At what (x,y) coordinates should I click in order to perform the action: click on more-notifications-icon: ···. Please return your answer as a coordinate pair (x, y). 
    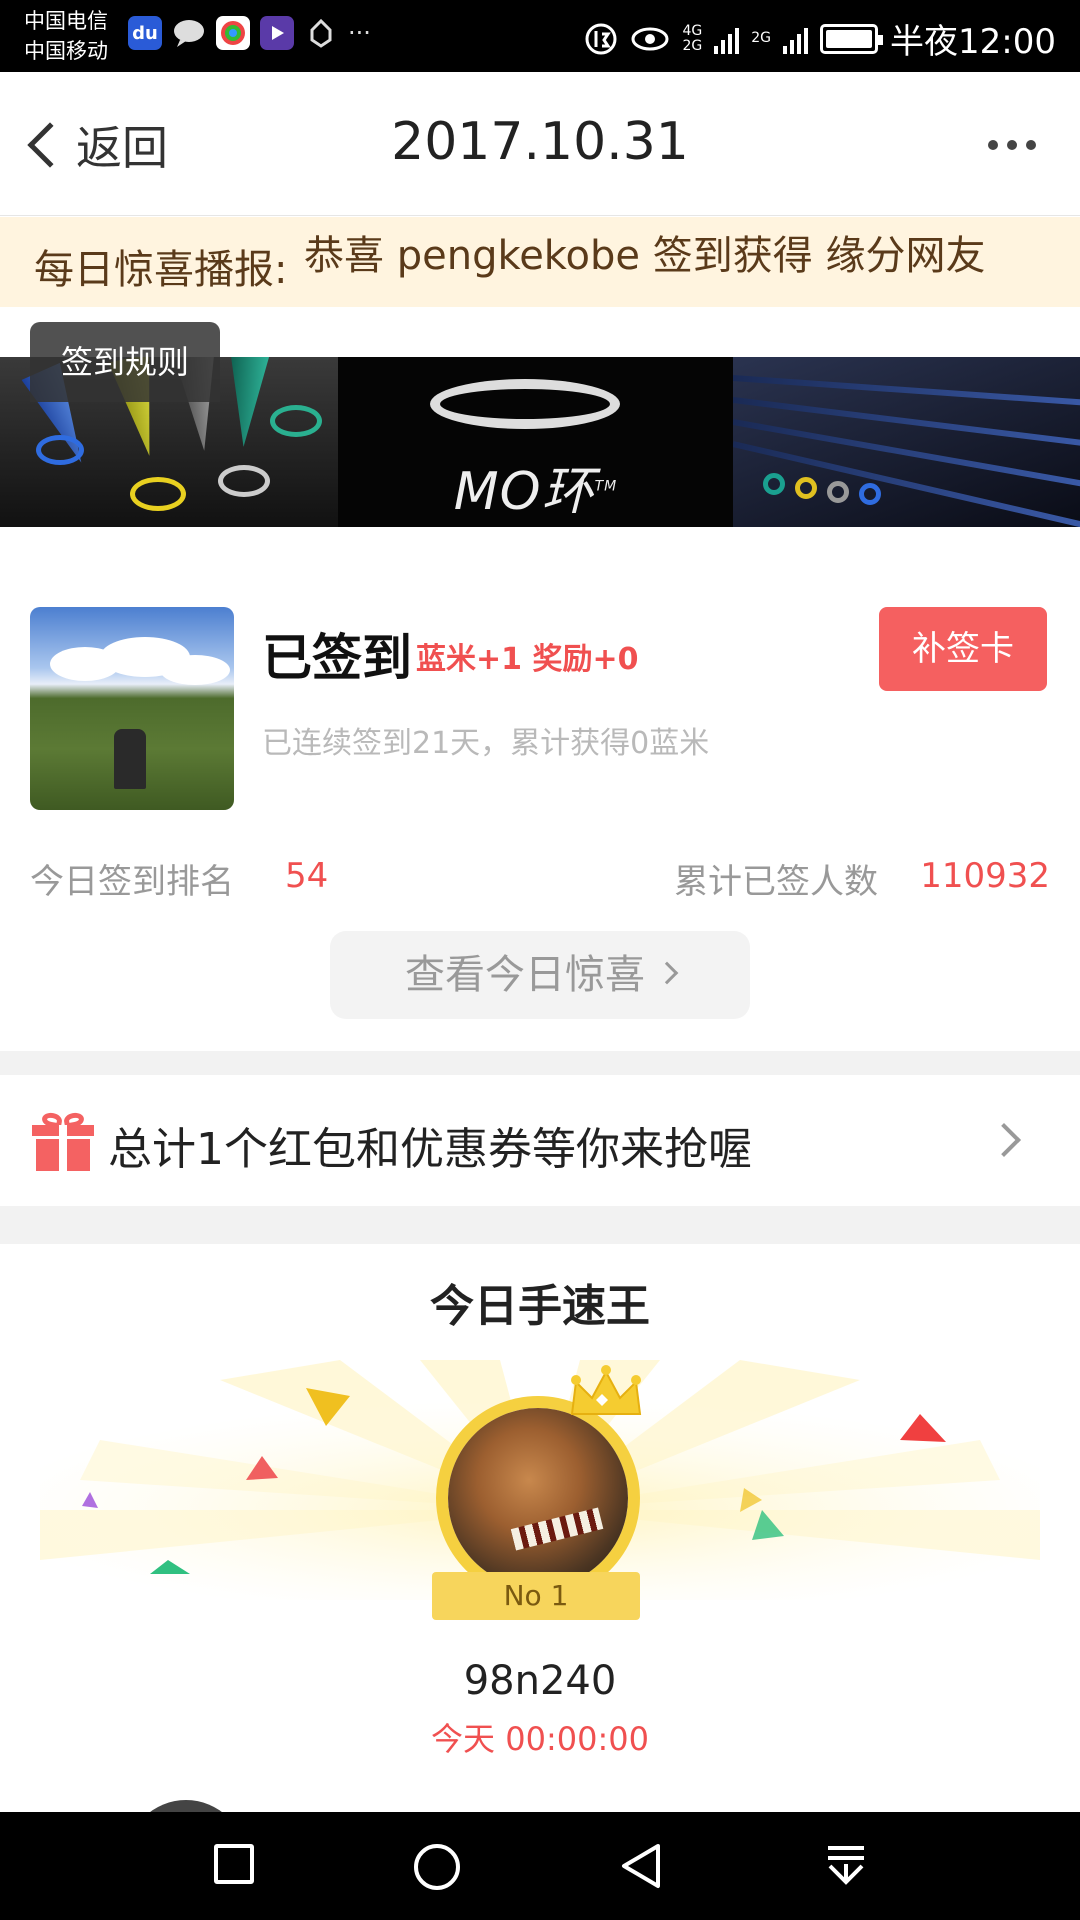
    Looking at the image, I should click on (359, 33).